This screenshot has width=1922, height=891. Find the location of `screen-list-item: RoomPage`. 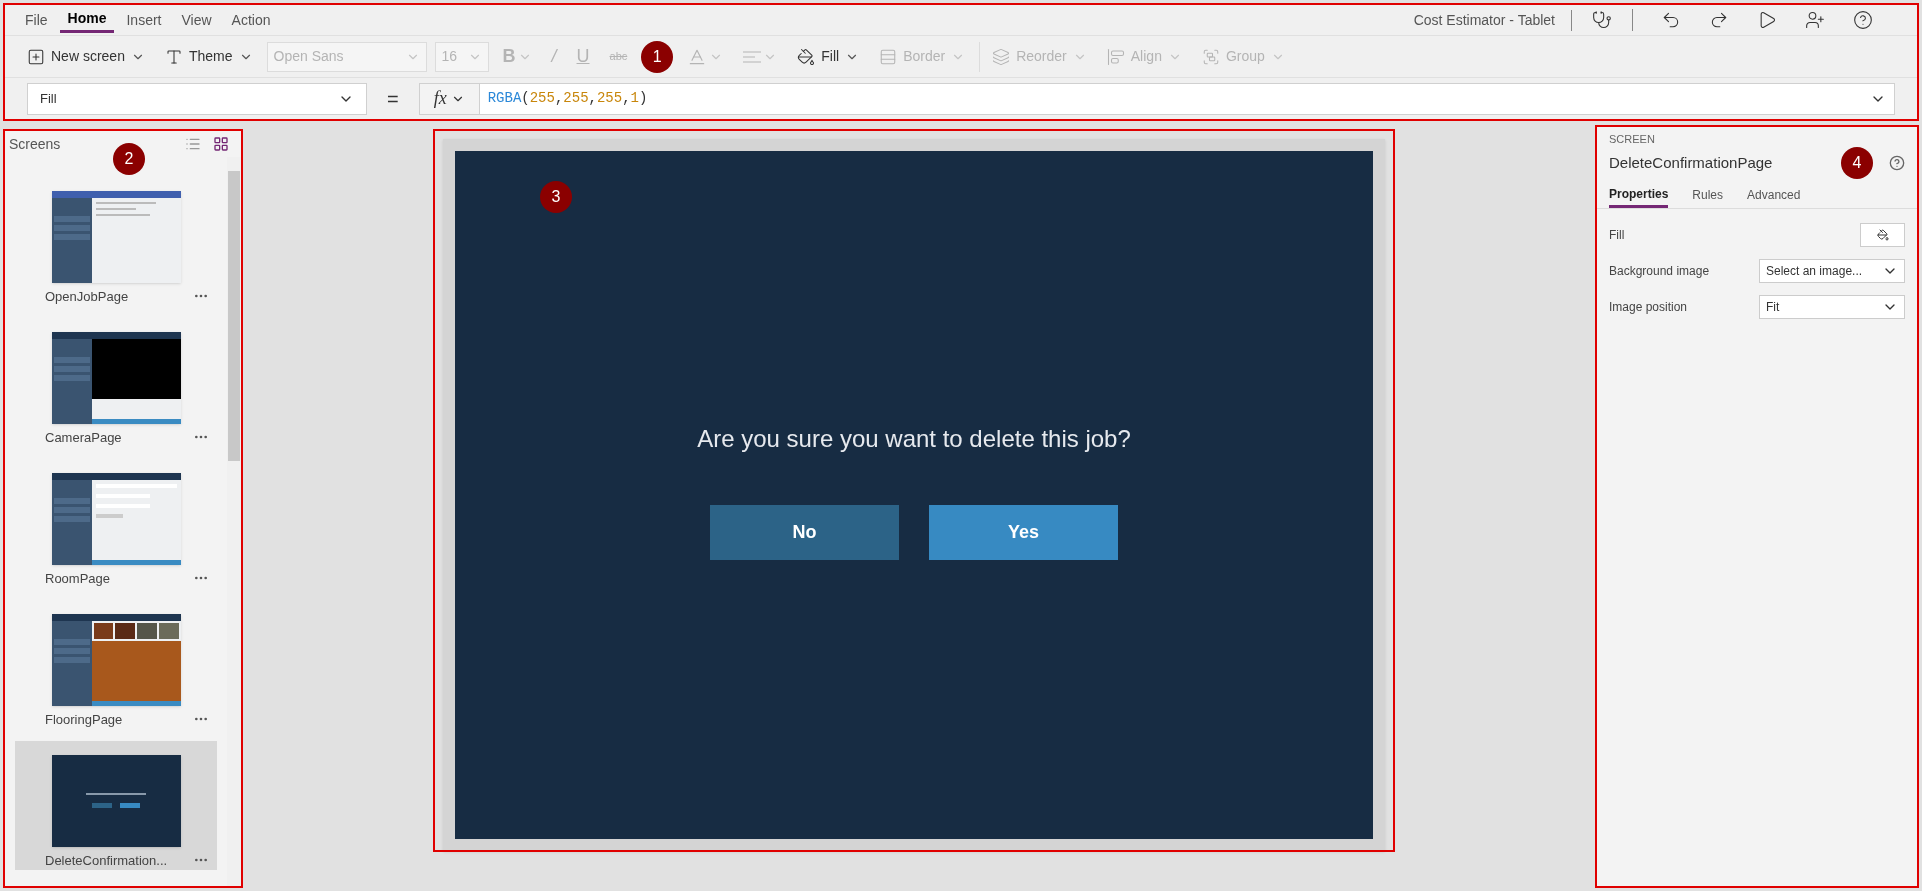

screen-list-item: RoomPage is located at coordinates (116, 523).